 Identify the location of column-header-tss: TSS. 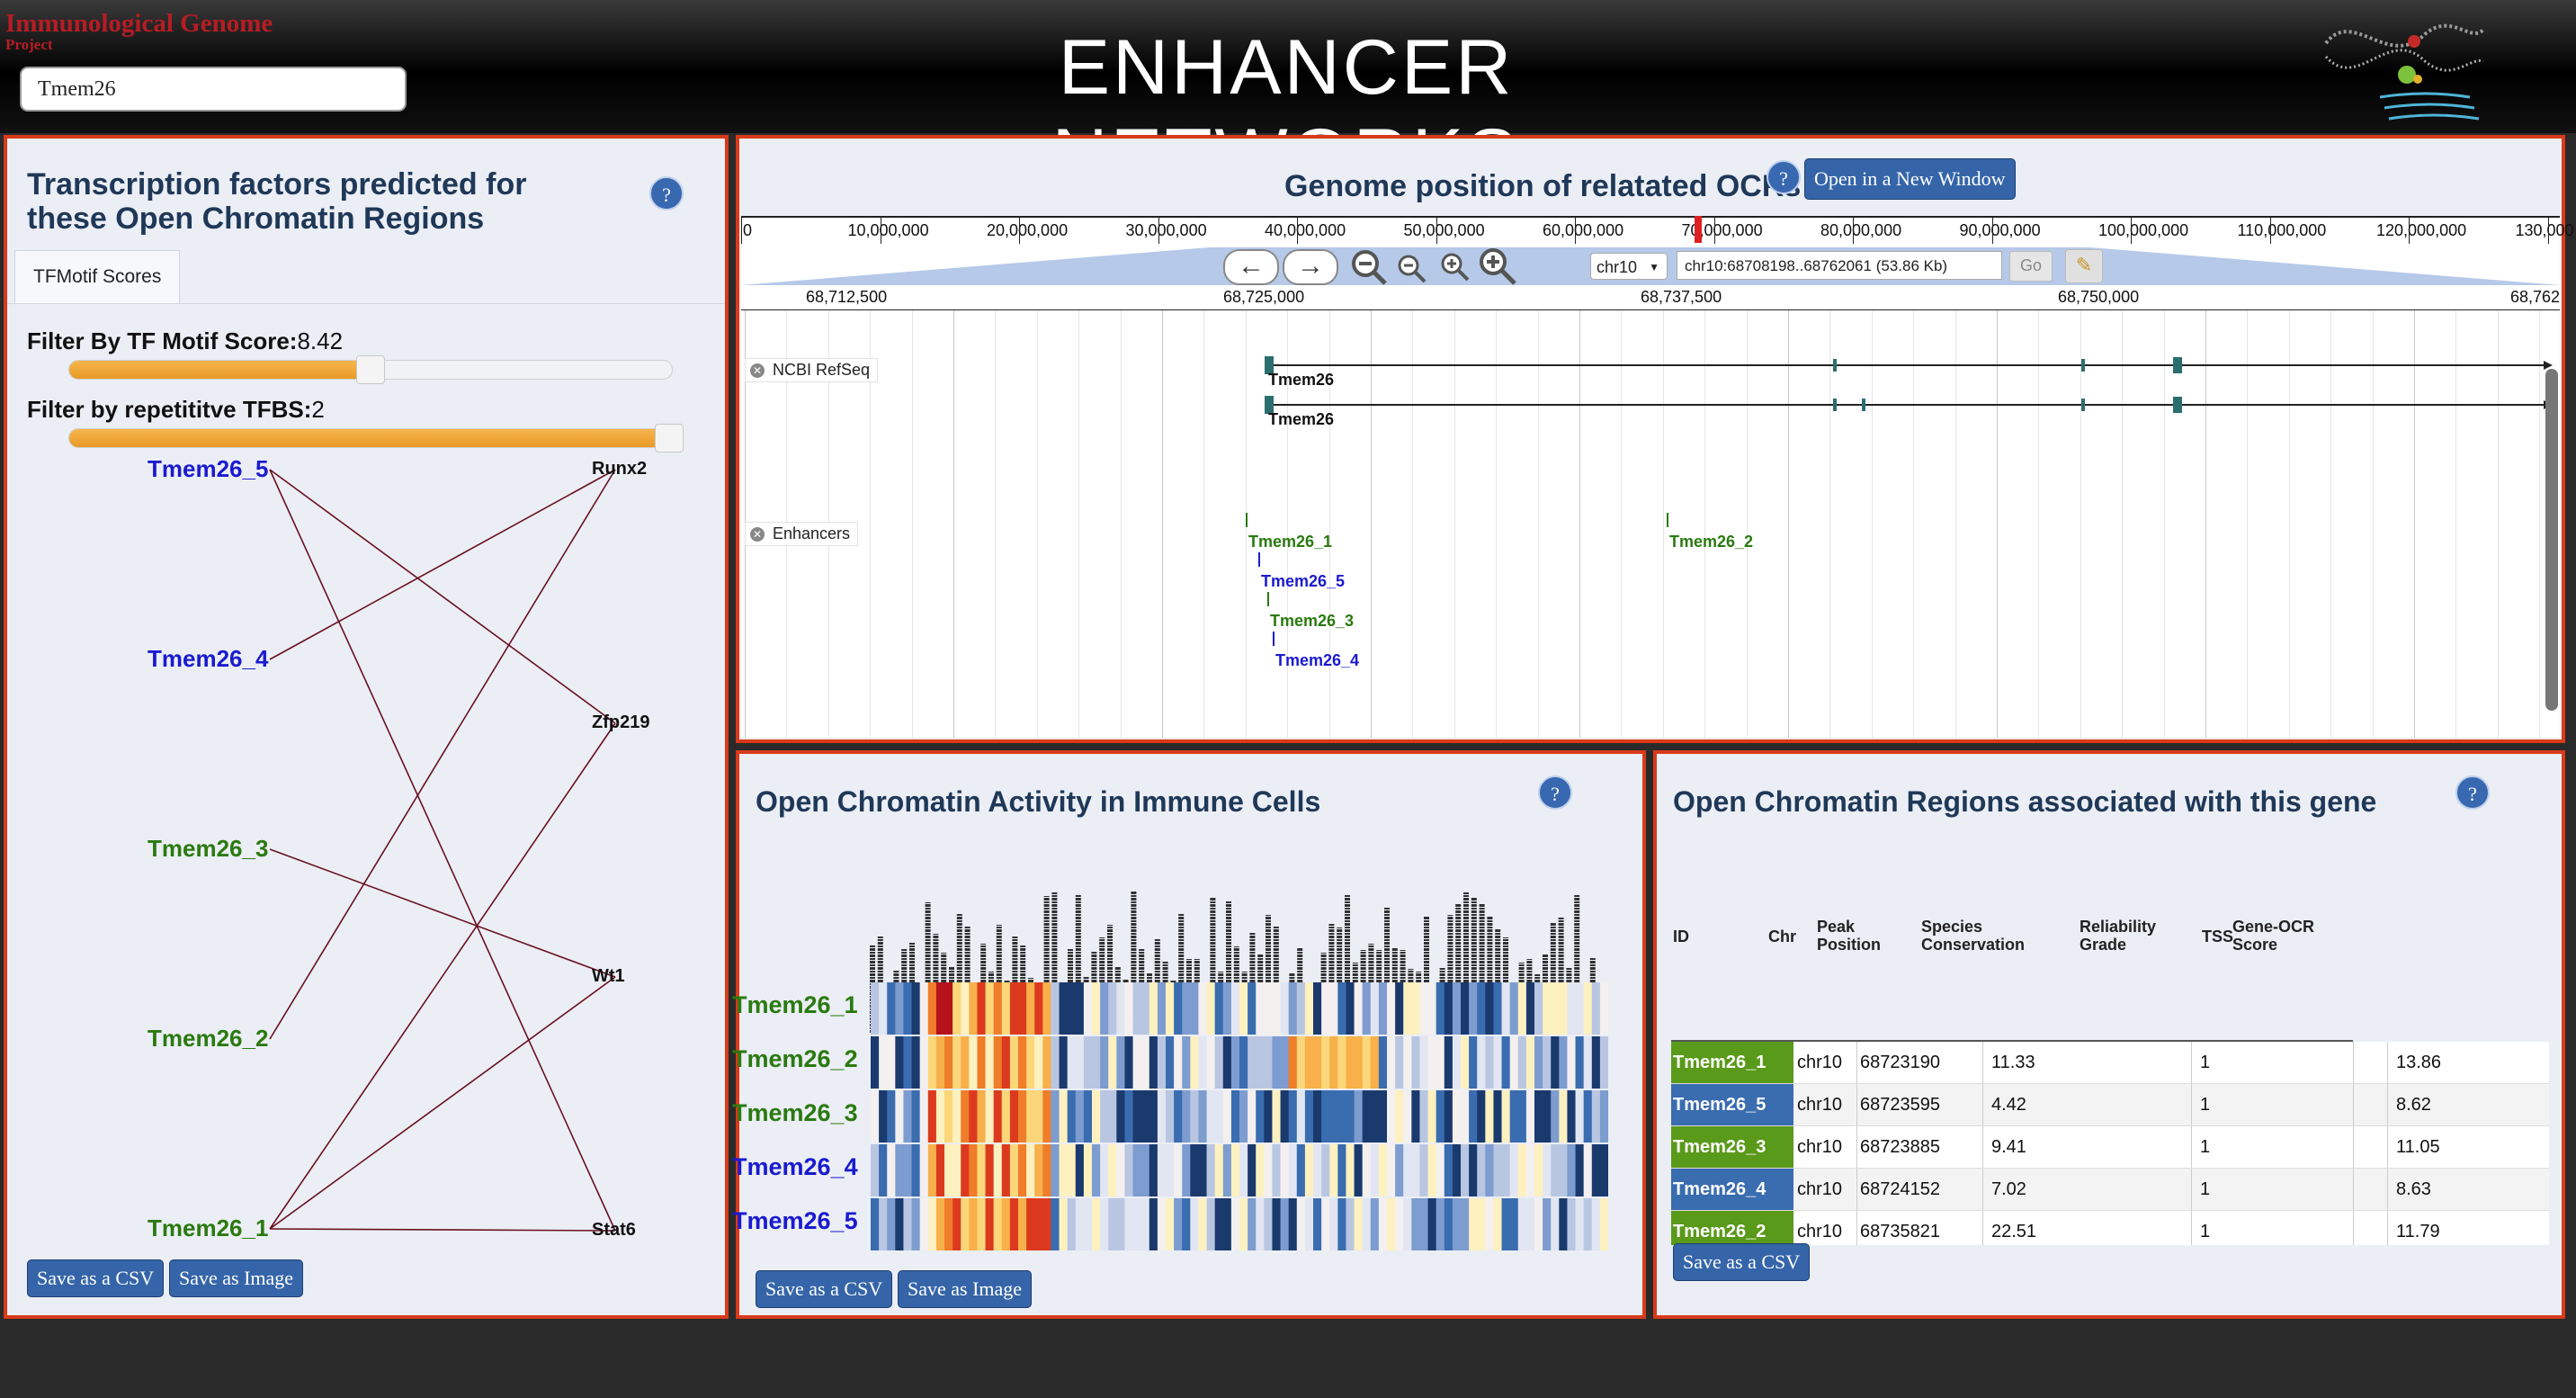
(2217, 937).